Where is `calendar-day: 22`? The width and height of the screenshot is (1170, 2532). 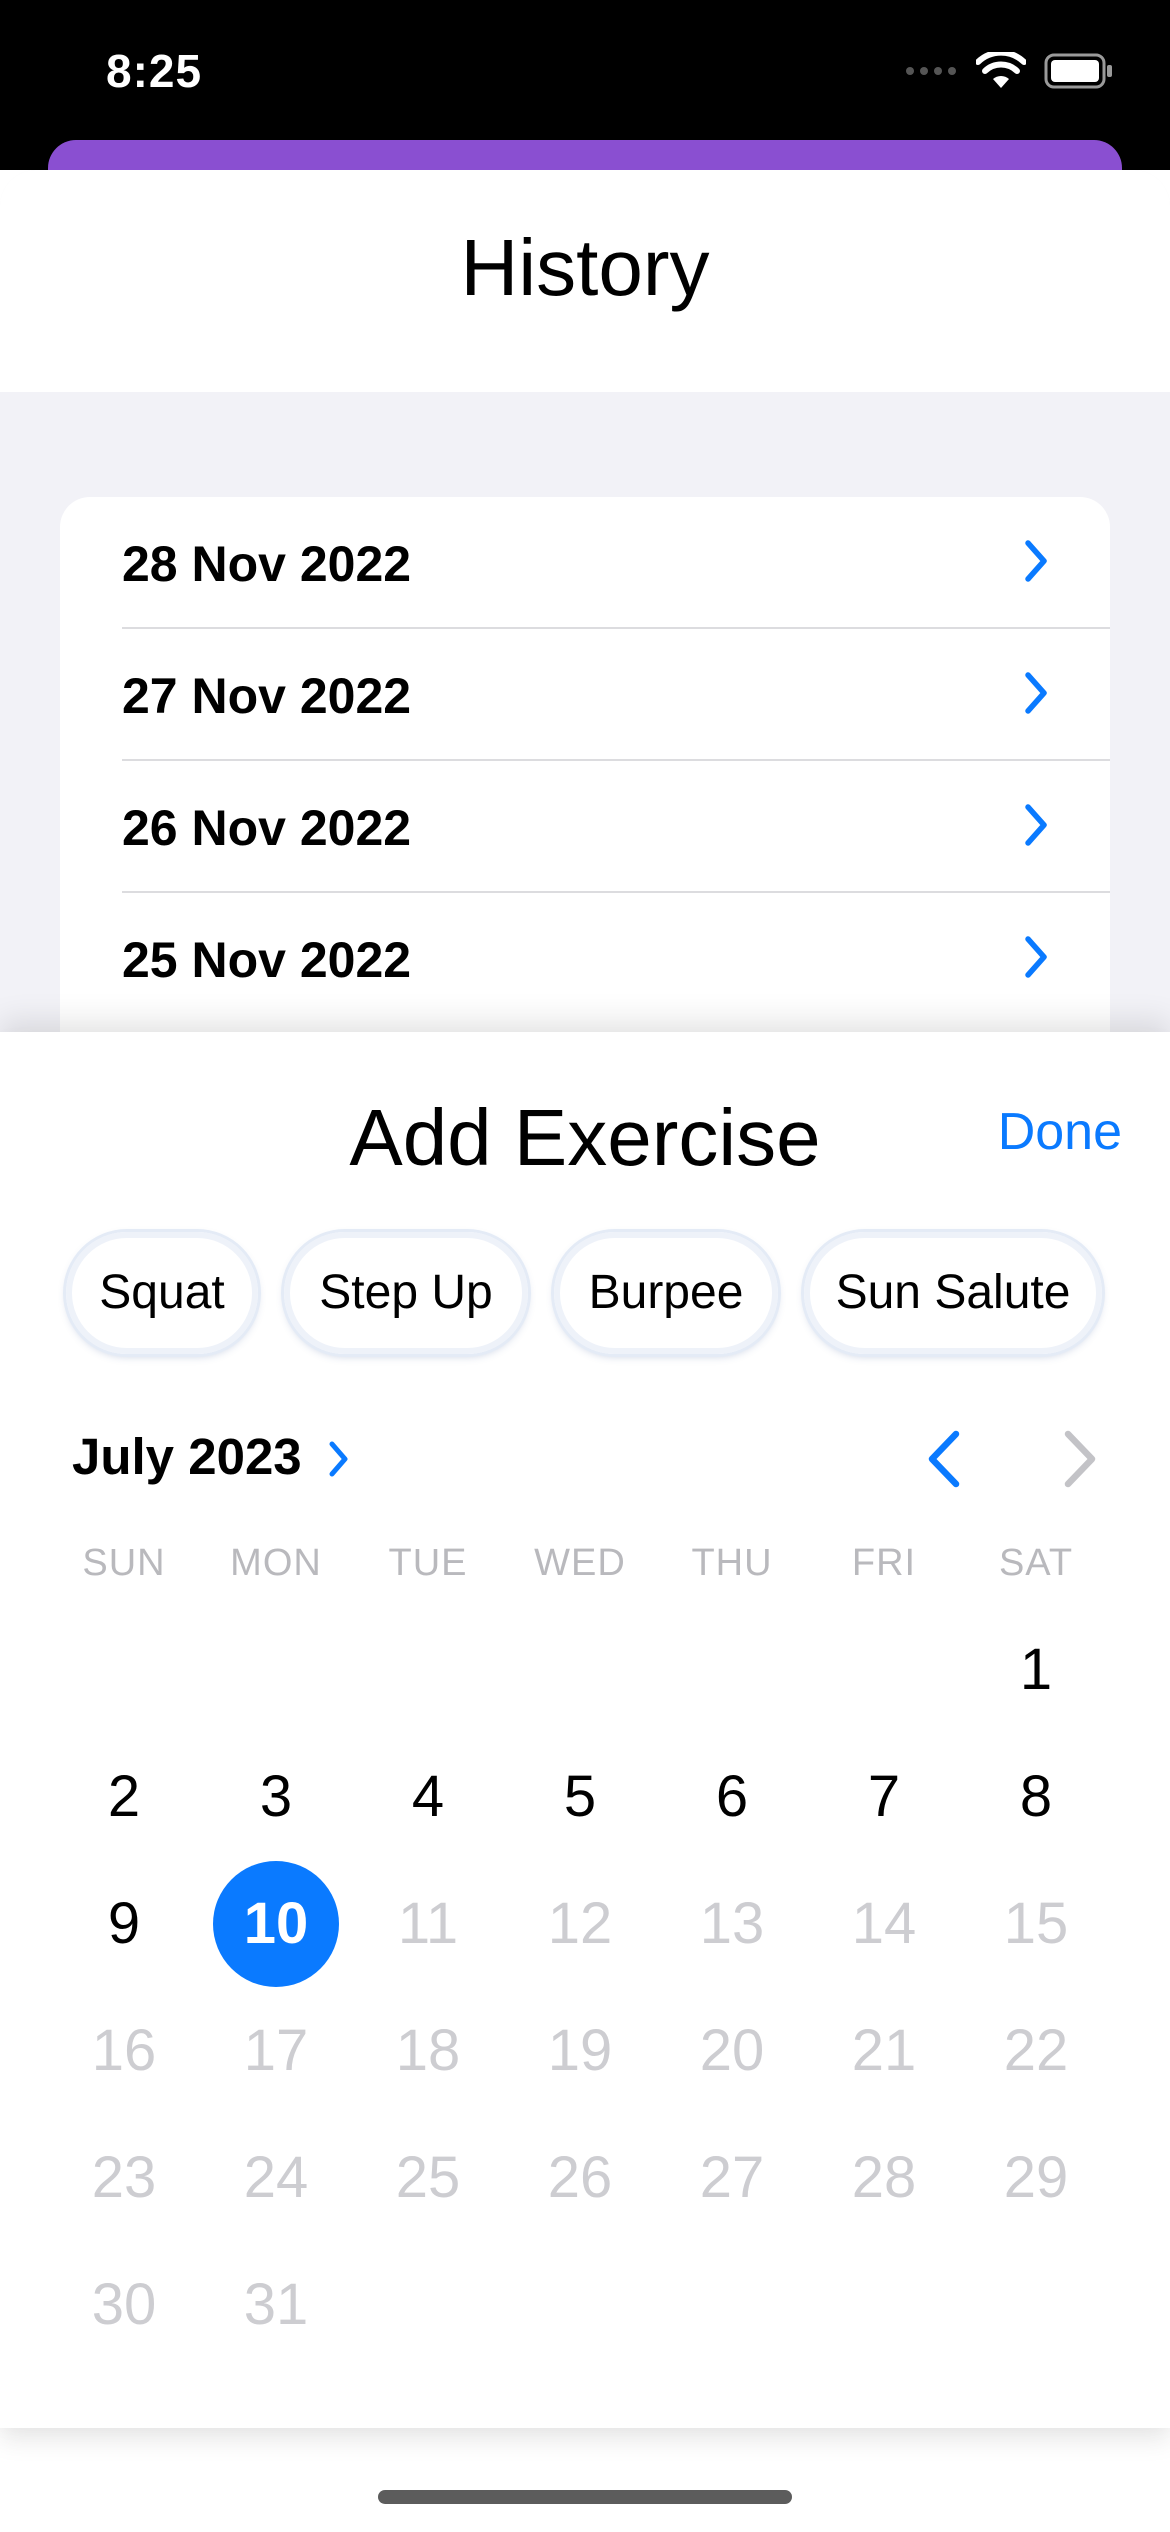
calendar-day: 22 is located at coordinates (1036, 2050).